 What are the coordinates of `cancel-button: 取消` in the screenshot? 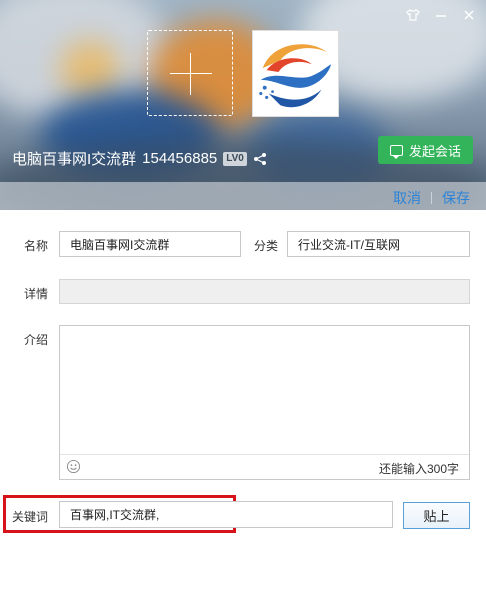 It's located at (407, 198).